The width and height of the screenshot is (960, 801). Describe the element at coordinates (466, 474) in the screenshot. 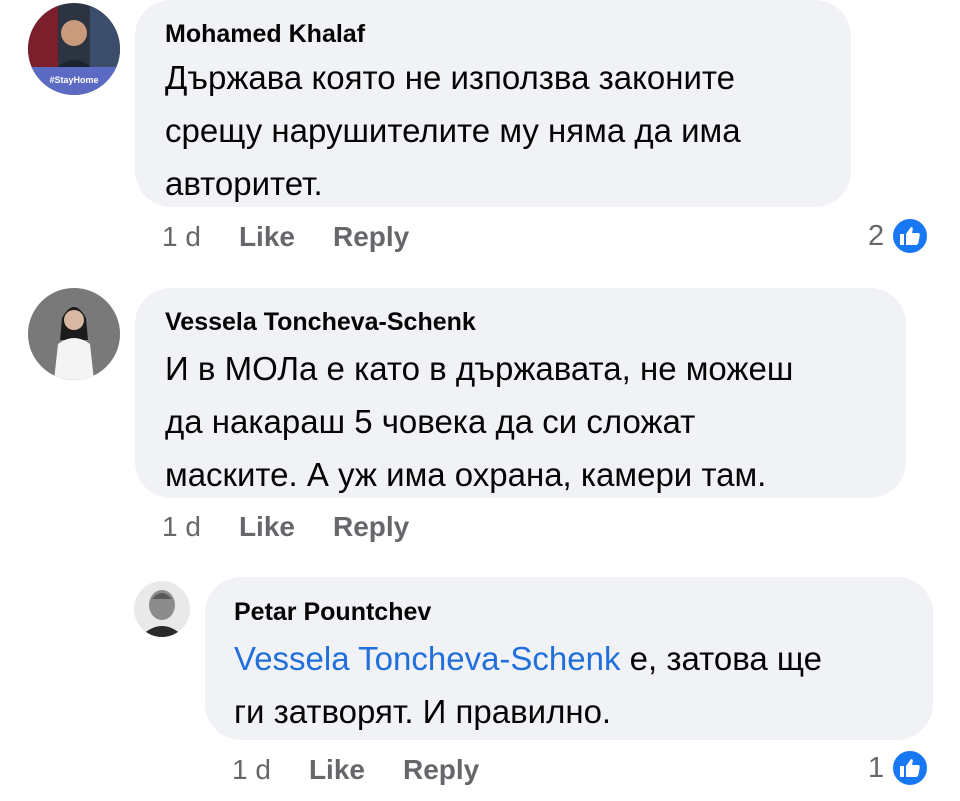

I see `comment-line: маските. А уж има охрана, камери там.` at that location.